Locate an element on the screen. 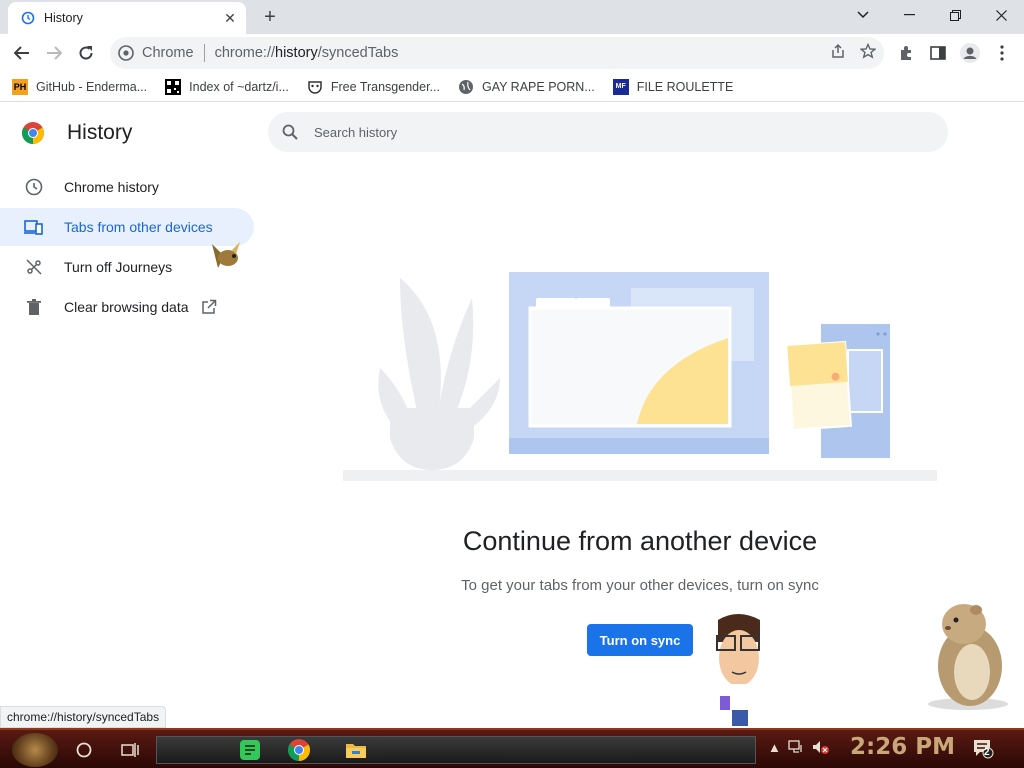 This screenshot has width=1024, height=768. tab-history: History ✕ is located at coordinates (127, 18).